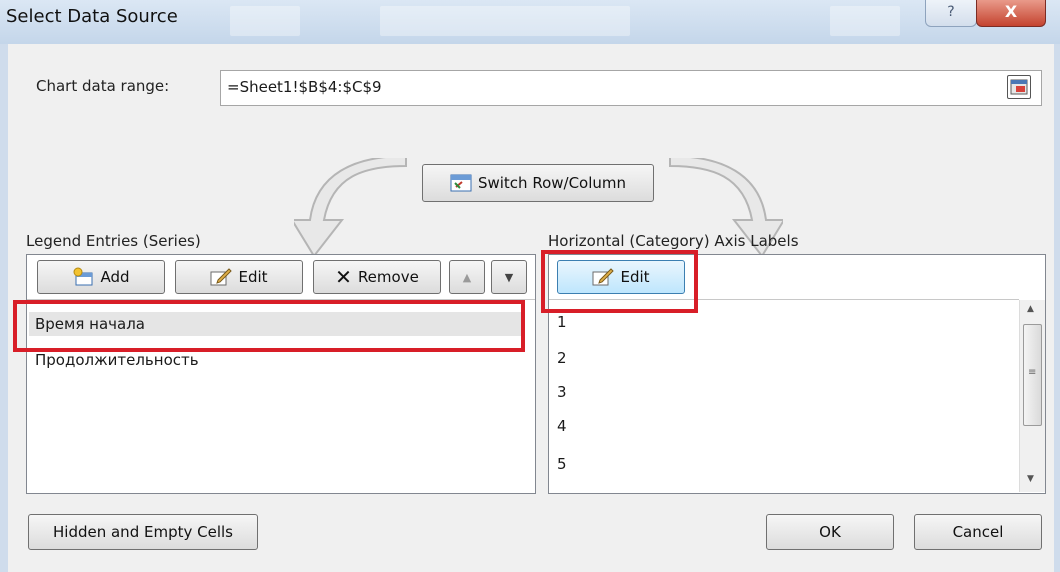 The height and width of the screenshot is (572, 1060). I want to click on scrollbar-thumb: ≡, so click(1032, 375).